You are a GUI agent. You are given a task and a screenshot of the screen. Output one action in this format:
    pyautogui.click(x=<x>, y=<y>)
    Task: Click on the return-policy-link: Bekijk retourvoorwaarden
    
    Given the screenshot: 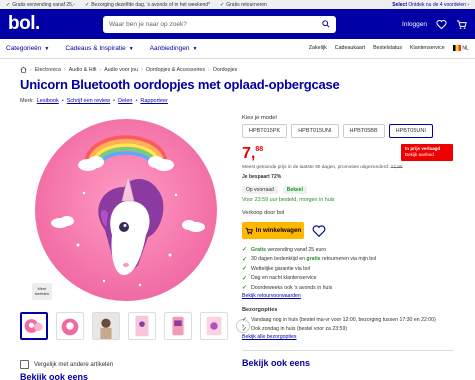 What is the action you would take?
    pyautogui.click(x=271, y=296)
    